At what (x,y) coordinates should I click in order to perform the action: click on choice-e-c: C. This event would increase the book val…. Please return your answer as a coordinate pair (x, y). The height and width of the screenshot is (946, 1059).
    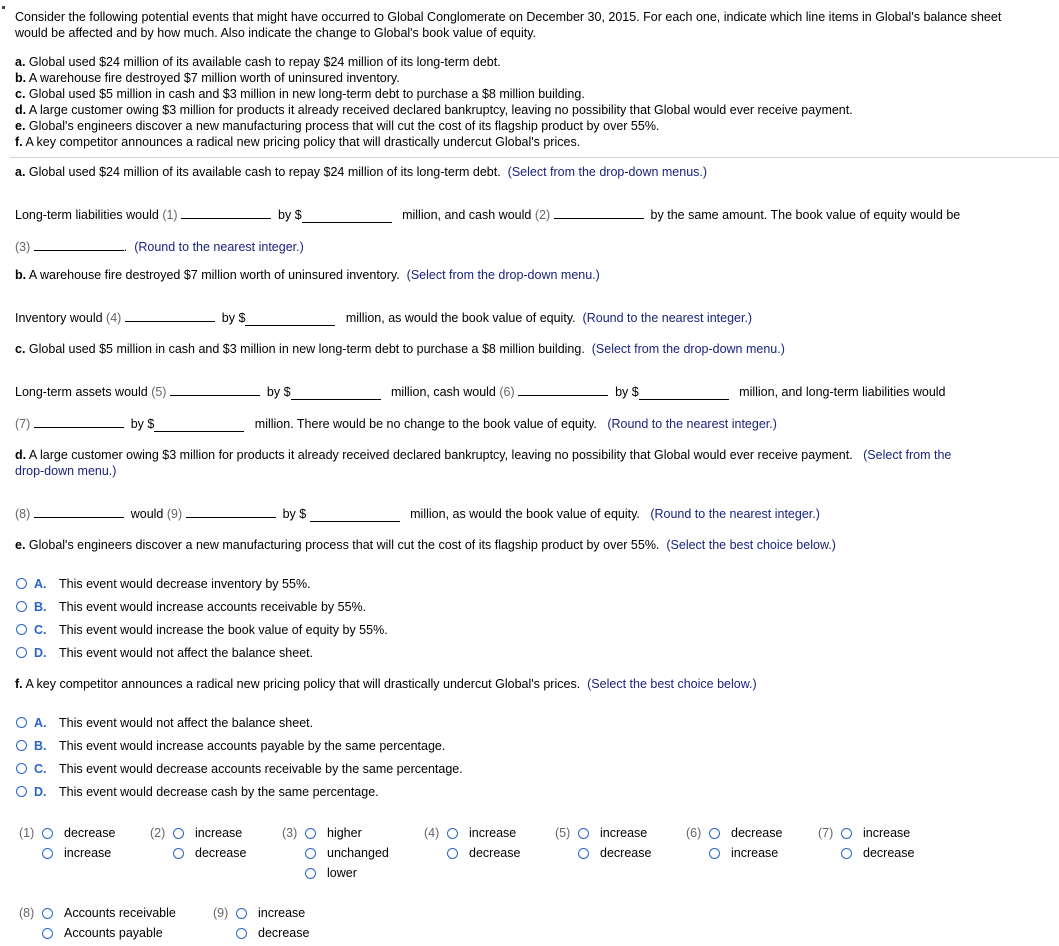
    Looking at the image, I should click on (202, 629).